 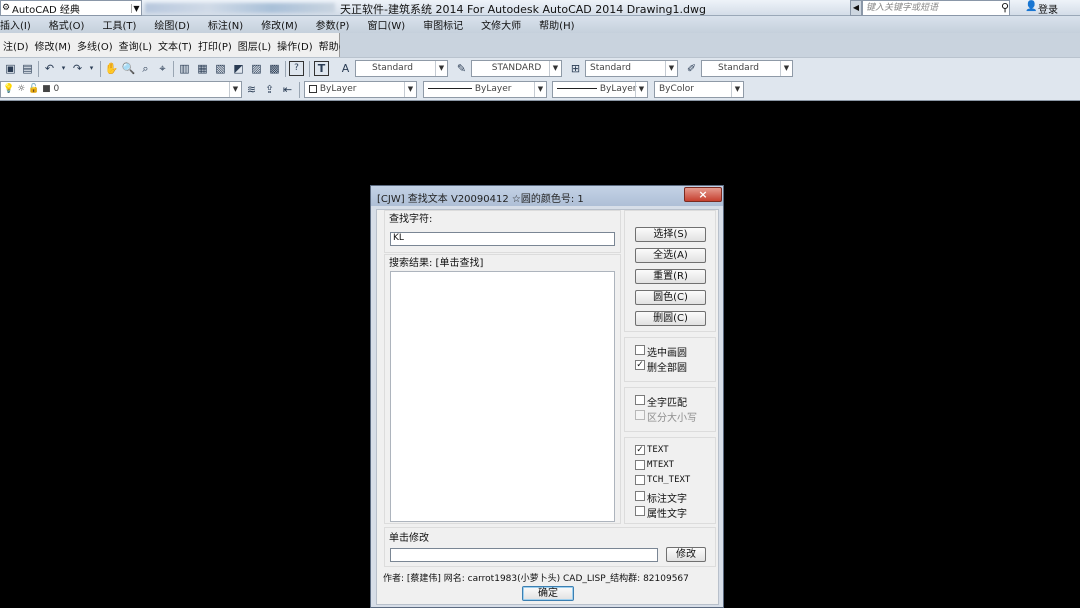 I want to click on circle-color-button: 圆色(C), so click(x=670, y=297).